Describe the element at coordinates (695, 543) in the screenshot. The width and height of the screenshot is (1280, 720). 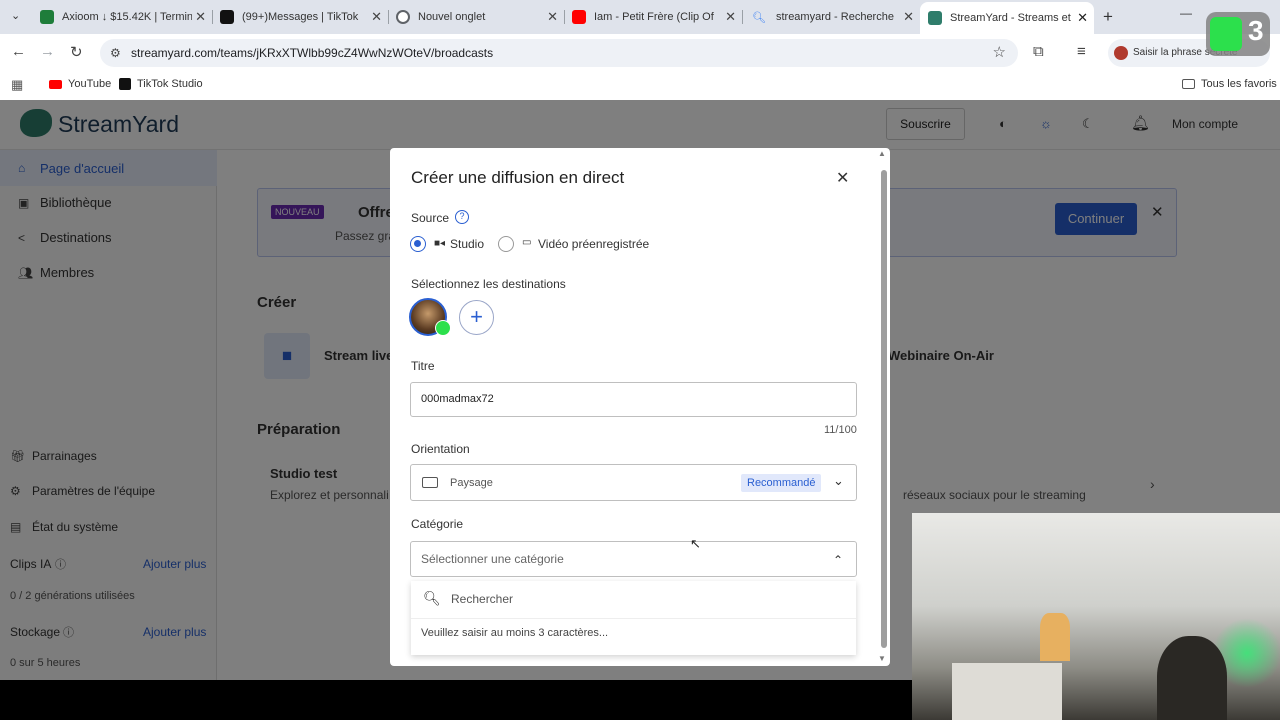
I see `mouse-cursor-icon: ↖` at that location.